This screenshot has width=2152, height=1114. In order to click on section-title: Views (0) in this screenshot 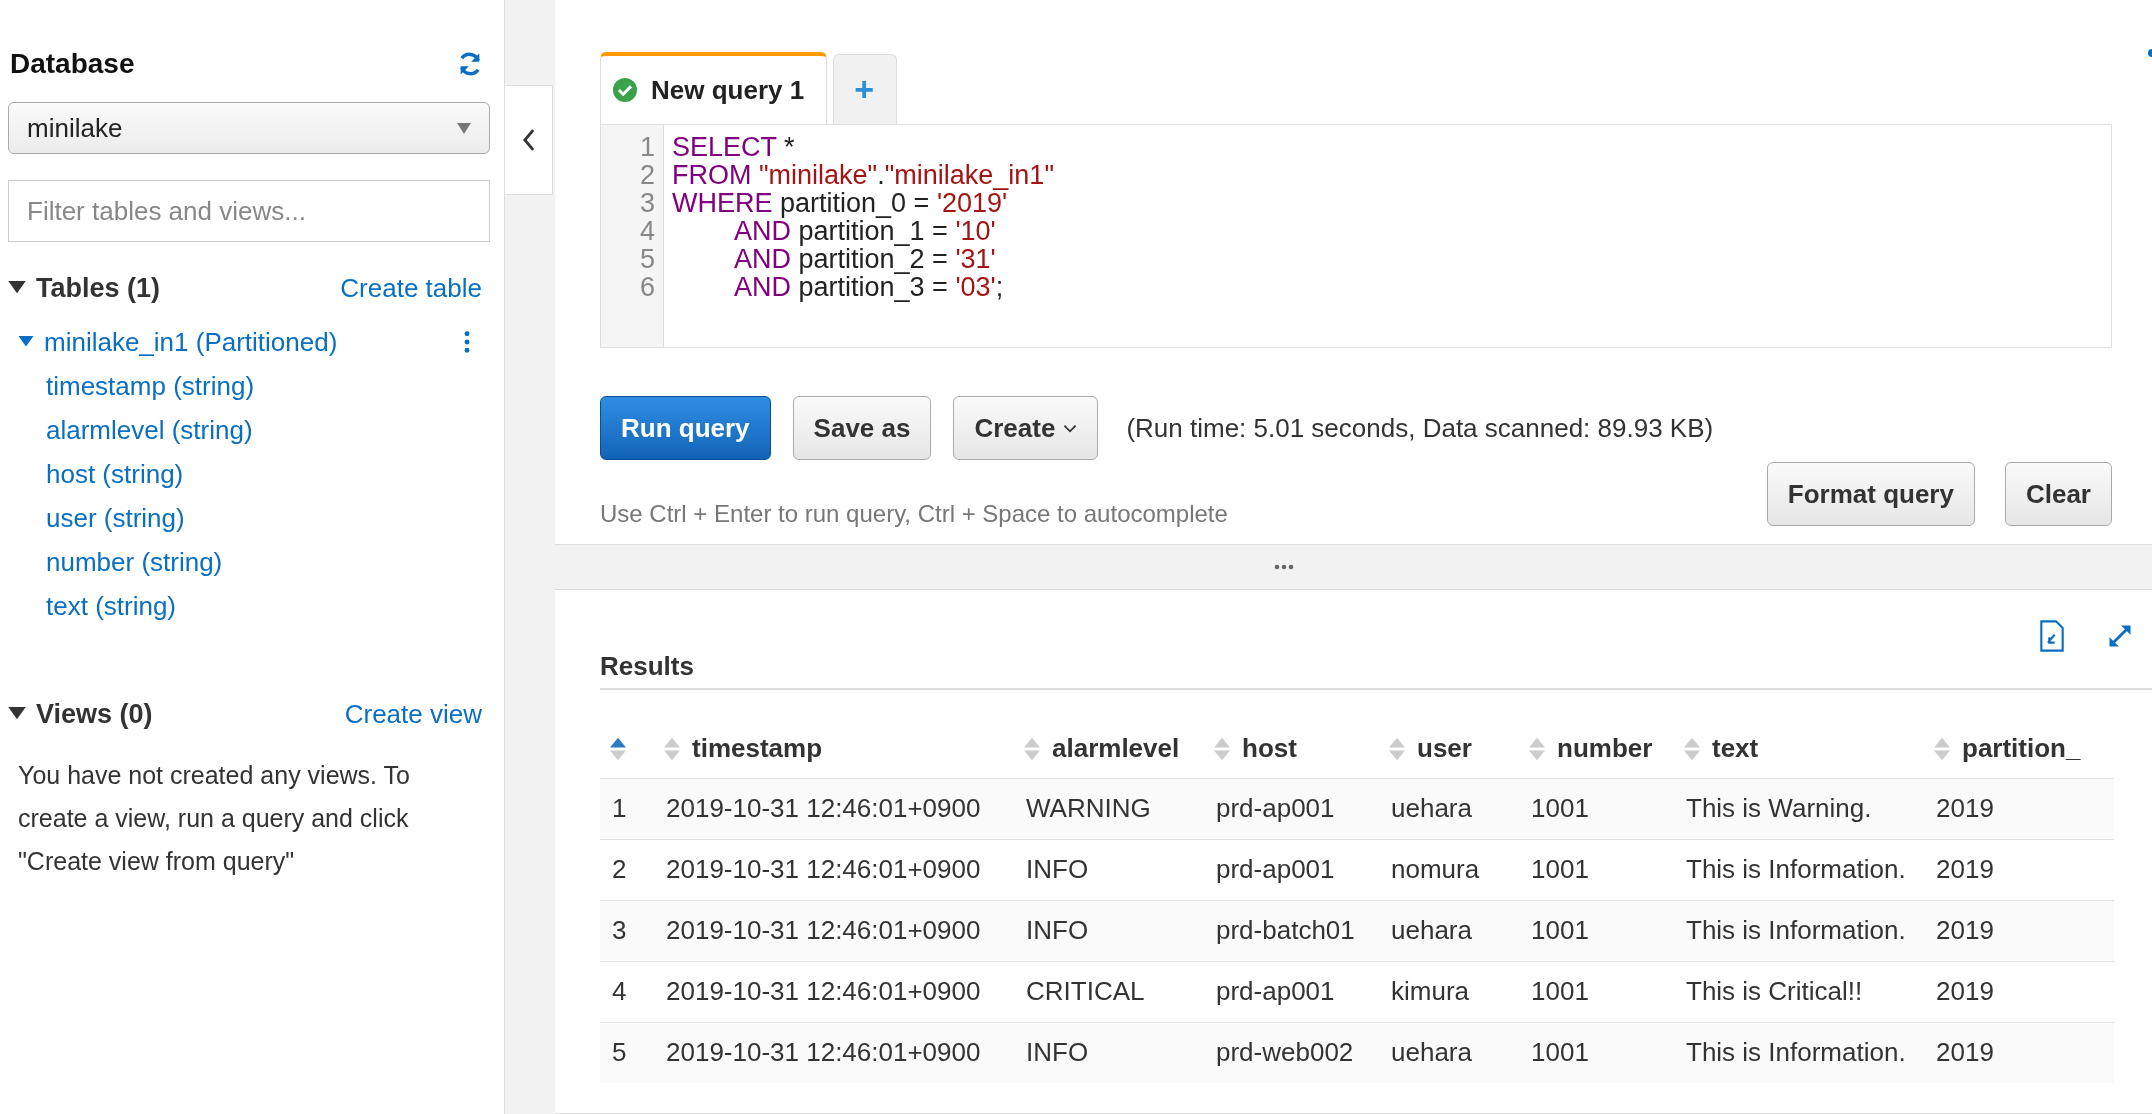, I will do `click(94, 714)`.